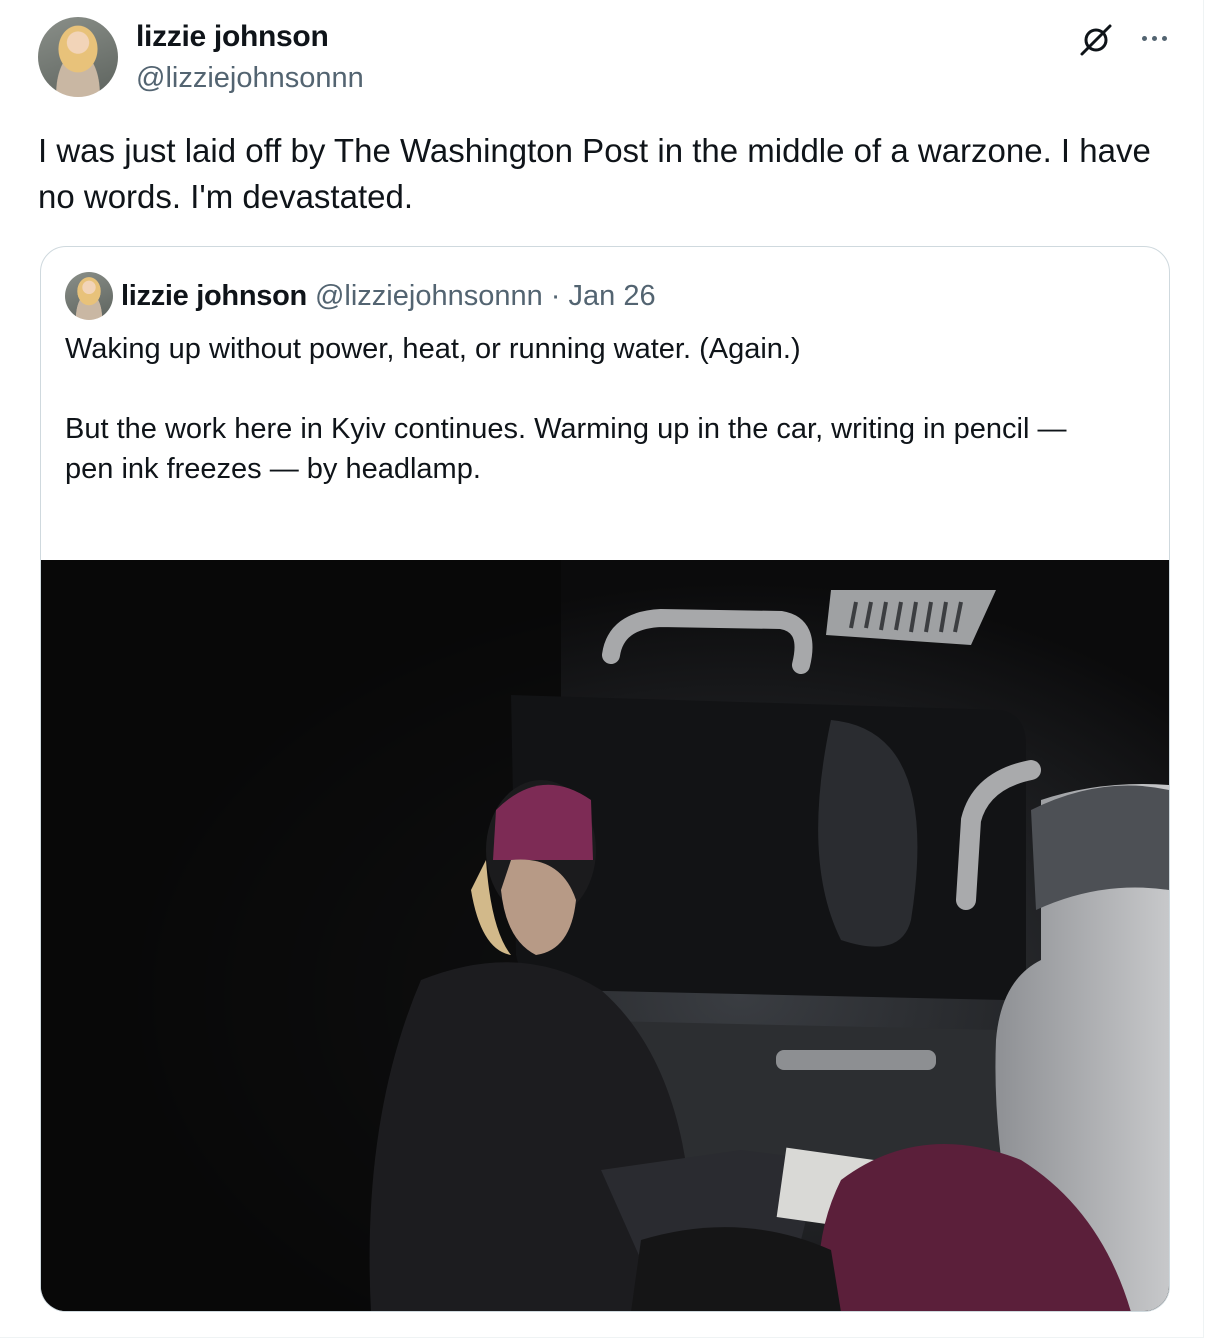 This screenshot has width=1228, height=1340. What do you see at coordinates (89, 296) in the screenshot?
I see `quoted-author-avatar` at bounding box center [89, 296].